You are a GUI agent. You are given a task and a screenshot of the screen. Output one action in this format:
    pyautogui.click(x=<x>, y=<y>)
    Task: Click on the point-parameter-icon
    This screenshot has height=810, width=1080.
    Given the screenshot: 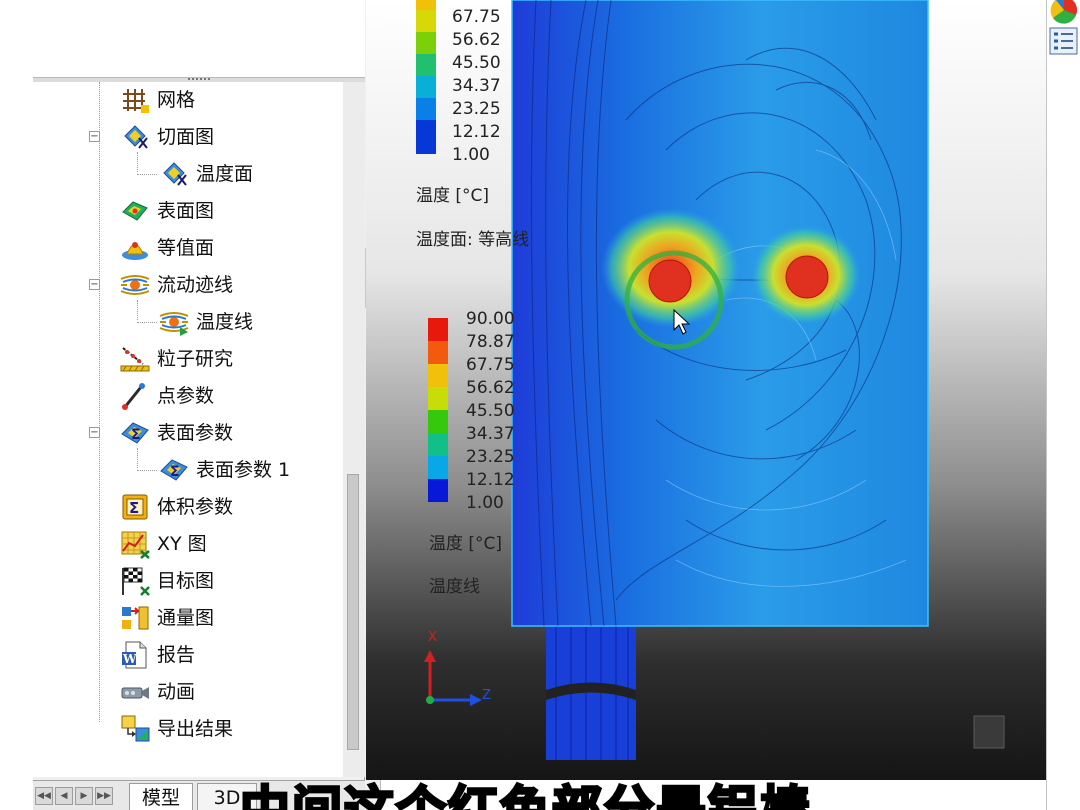 What is the action you would take?
    pyautogui.click(x=133, y=396)
    